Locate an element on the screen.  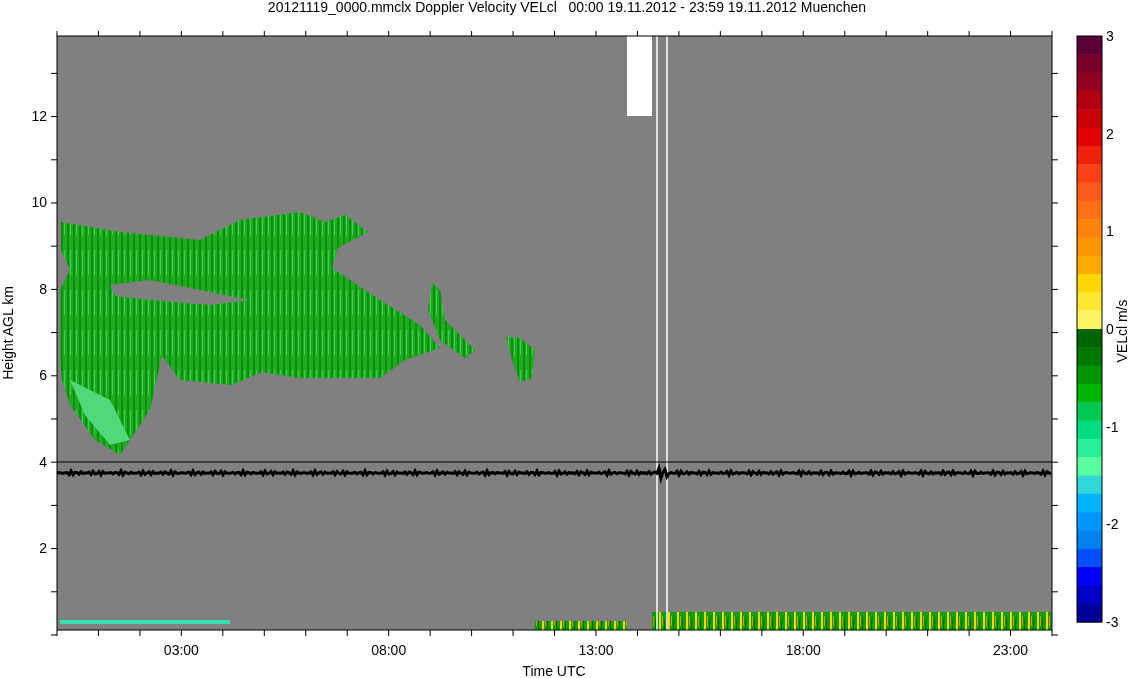
x-axis-label: Time UTC is located at coordinates (554, 670).